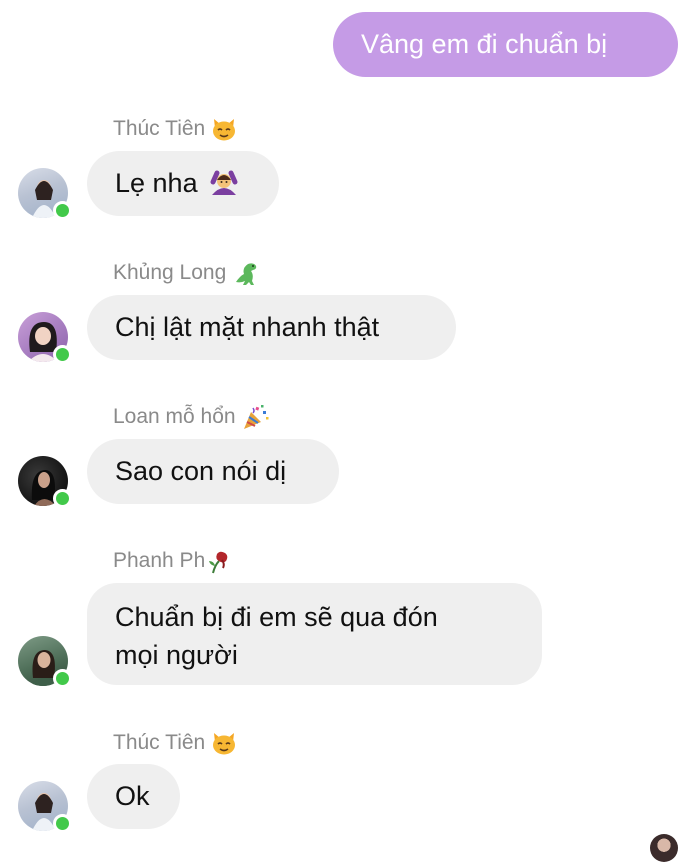 The width and height of the screenshot is (686, 862). I want to click on incoming-message-bubble: Lẹ nha, so click(183, 183).